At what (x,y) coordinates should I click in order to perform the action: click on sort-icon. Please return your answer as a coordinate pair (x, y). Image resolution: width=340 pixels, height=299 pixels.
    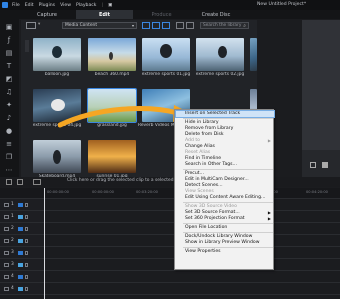
    Looking at the image, I should click on (190, 25).